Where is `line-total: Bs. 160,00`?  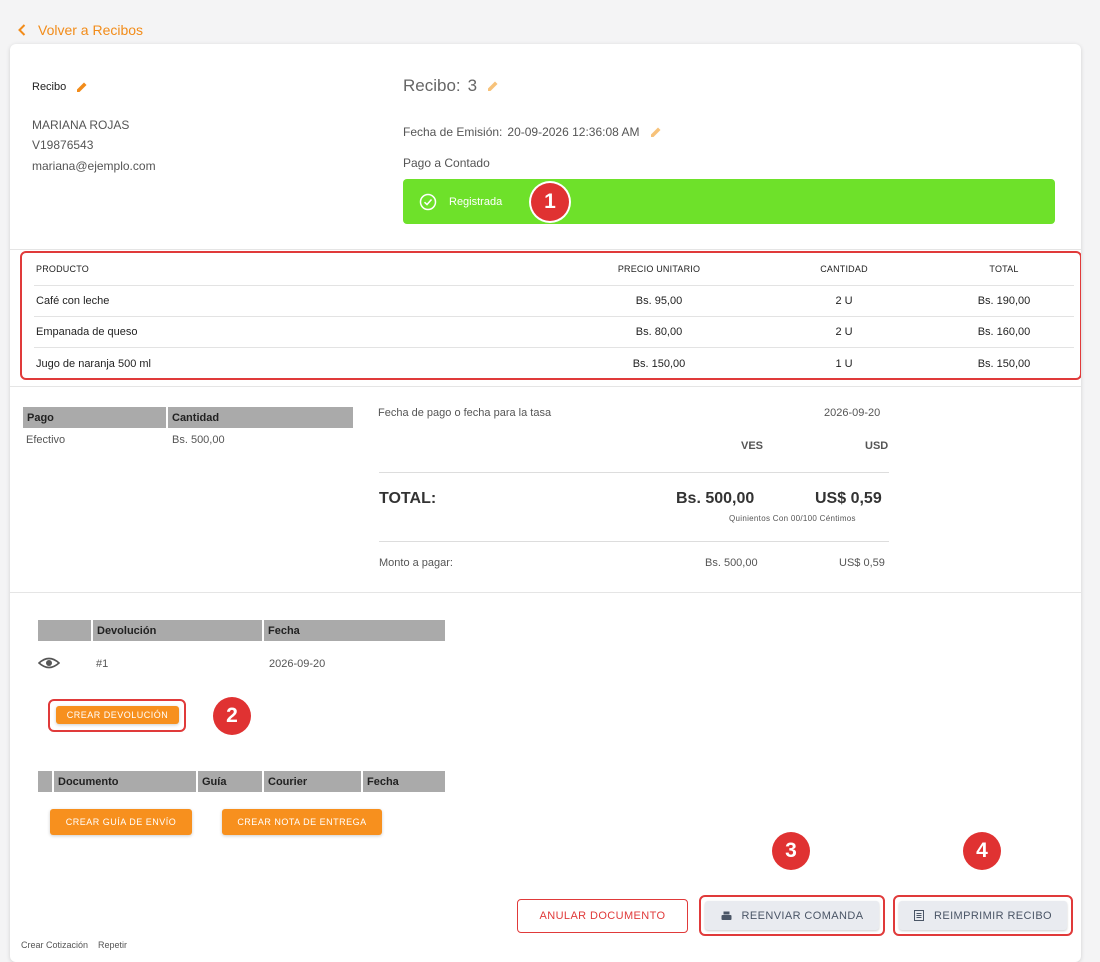
line-total: Bs. 160,00 is located at coordinates (1004, 332).